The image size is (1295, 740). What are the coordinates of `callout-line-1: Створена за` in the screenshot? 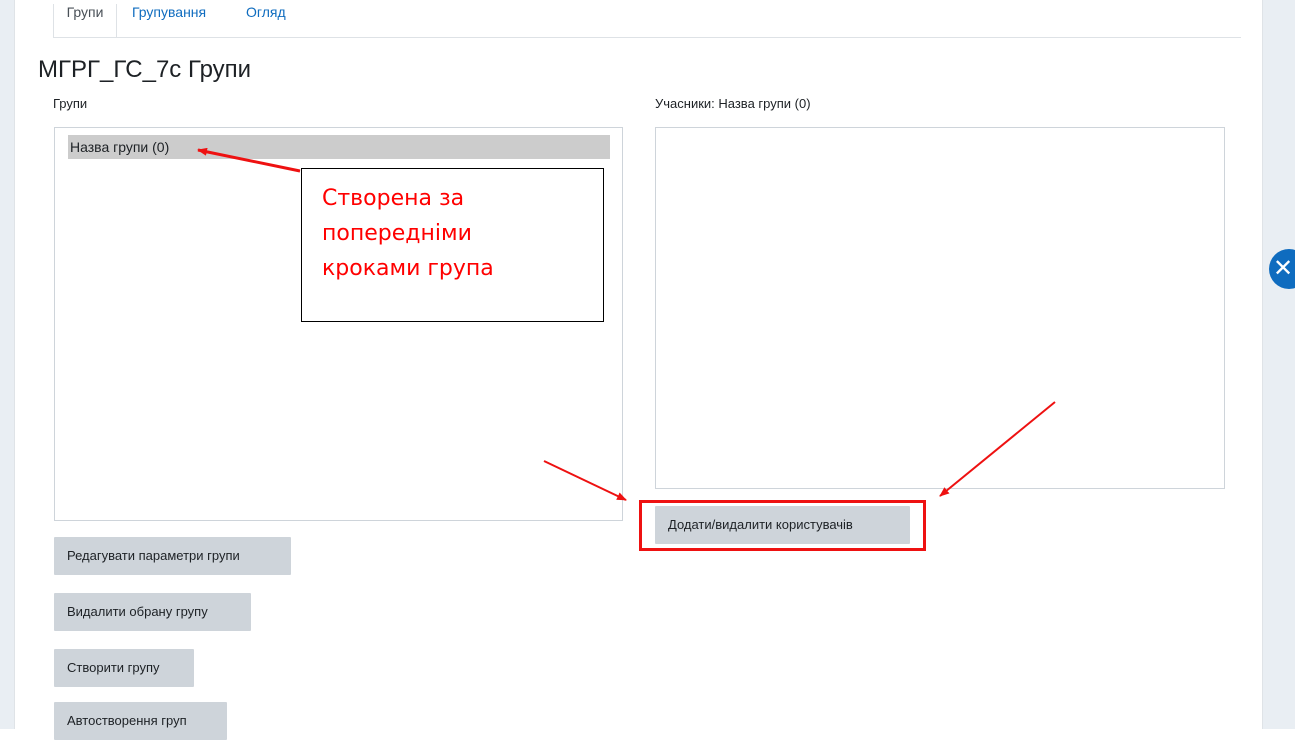 It's located at (393, 198).